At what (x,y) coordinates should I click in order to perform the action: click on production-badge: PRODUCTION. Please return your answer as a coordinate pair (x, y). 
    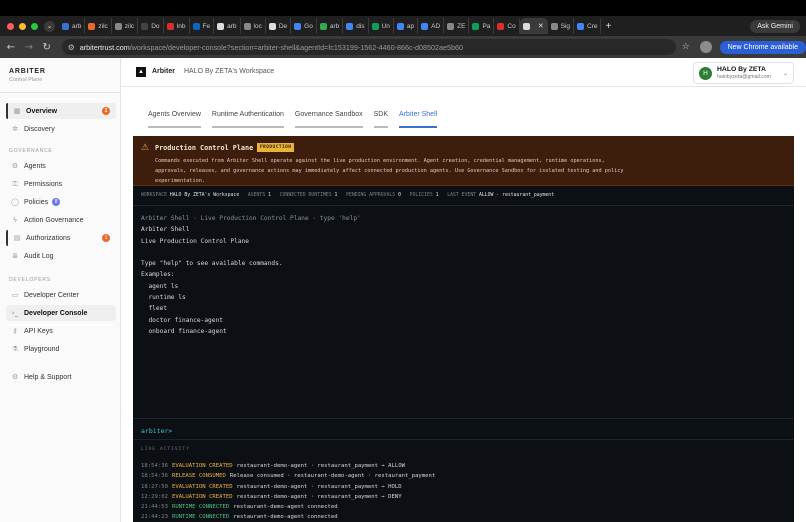
    Looking at the image, I should click on (276, 147).